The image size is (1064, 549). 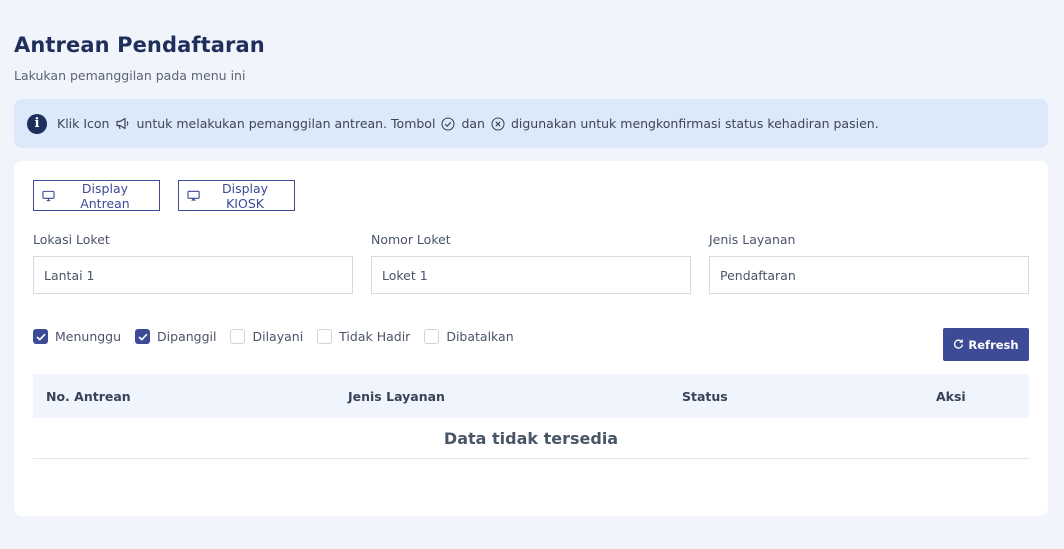 I want to click on cast-icon, so click(x=193, y=195).